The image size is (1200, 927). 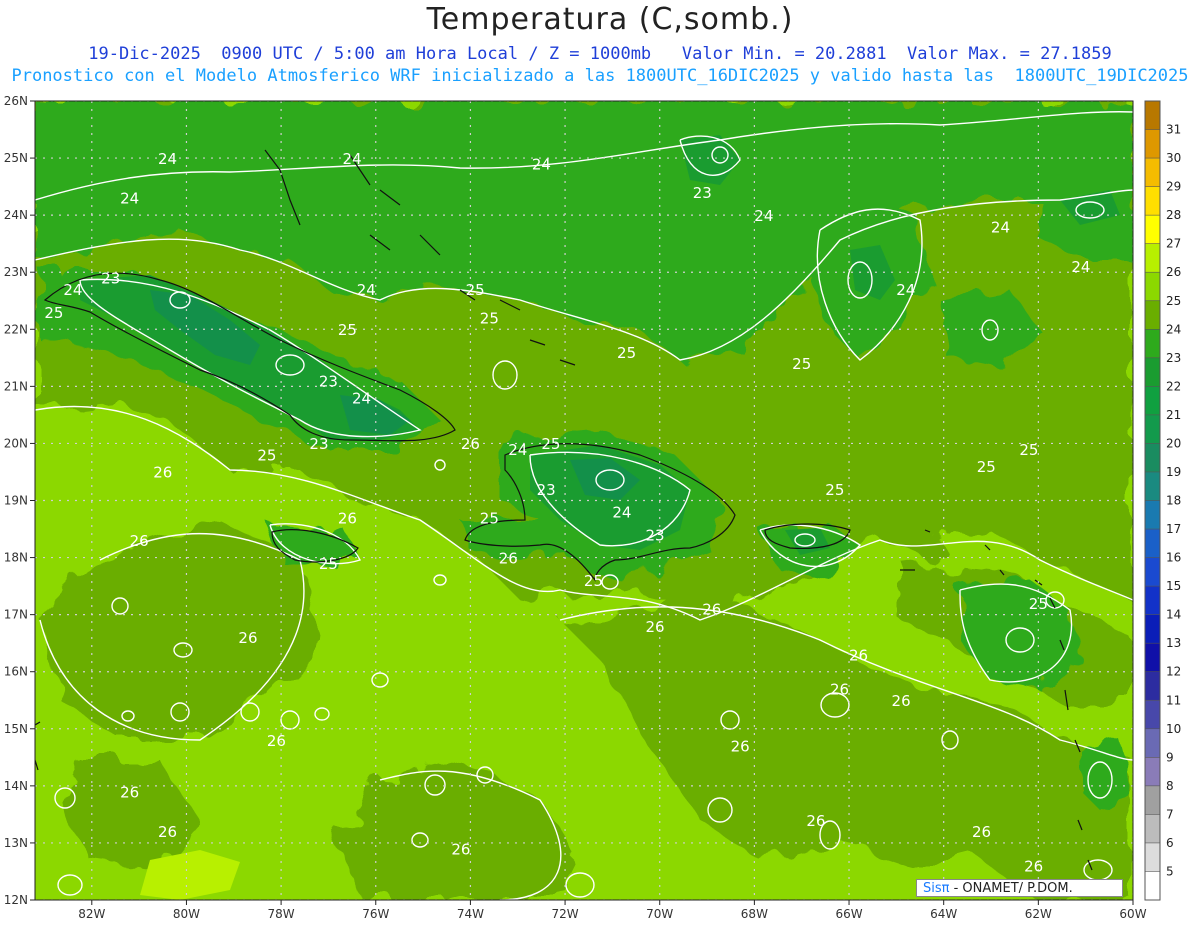 I want to click on y-tick-label: 17N, so click(x=16, y=615).